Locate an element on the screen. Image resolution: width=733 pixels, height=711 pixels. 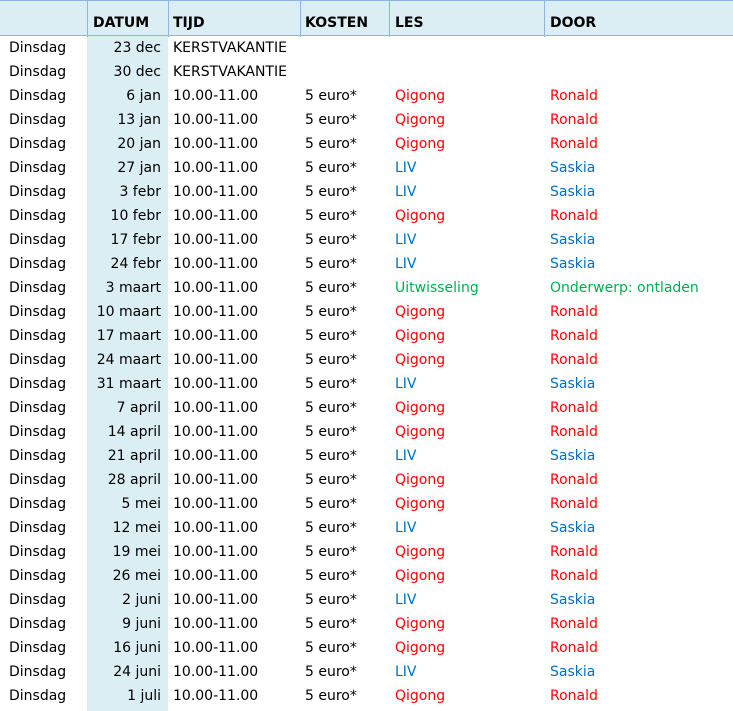
date-cell: 24 maart is located at coordinates (128, 360).